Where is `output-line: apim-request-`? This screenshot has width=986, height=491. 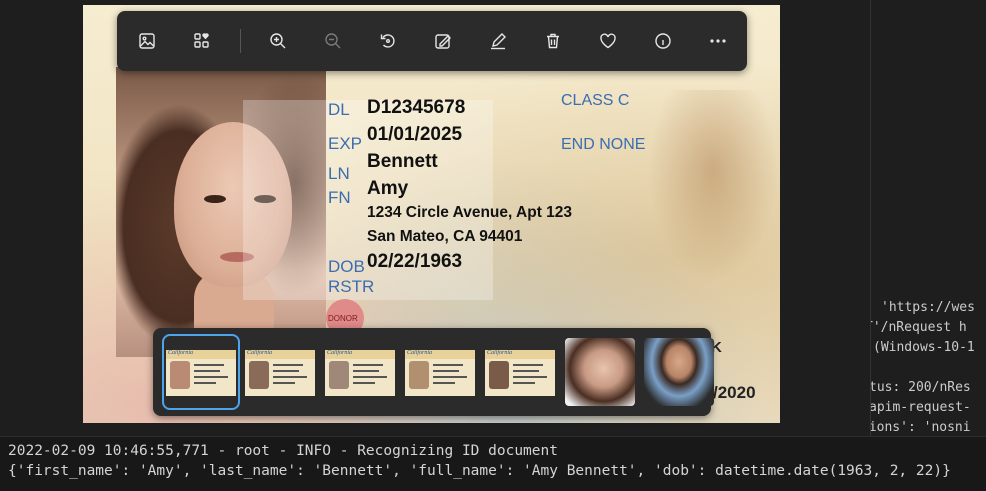
output-line: apim-request- is located at coordinates (921, 407).